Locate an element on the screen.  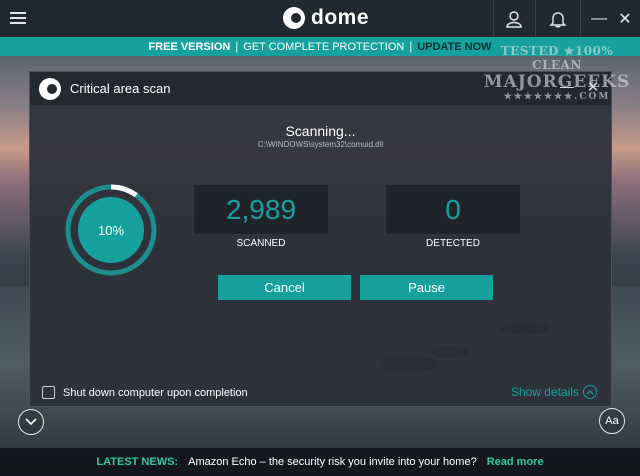
dialog-title: Critical area scan is located at coordinates (120, 88).